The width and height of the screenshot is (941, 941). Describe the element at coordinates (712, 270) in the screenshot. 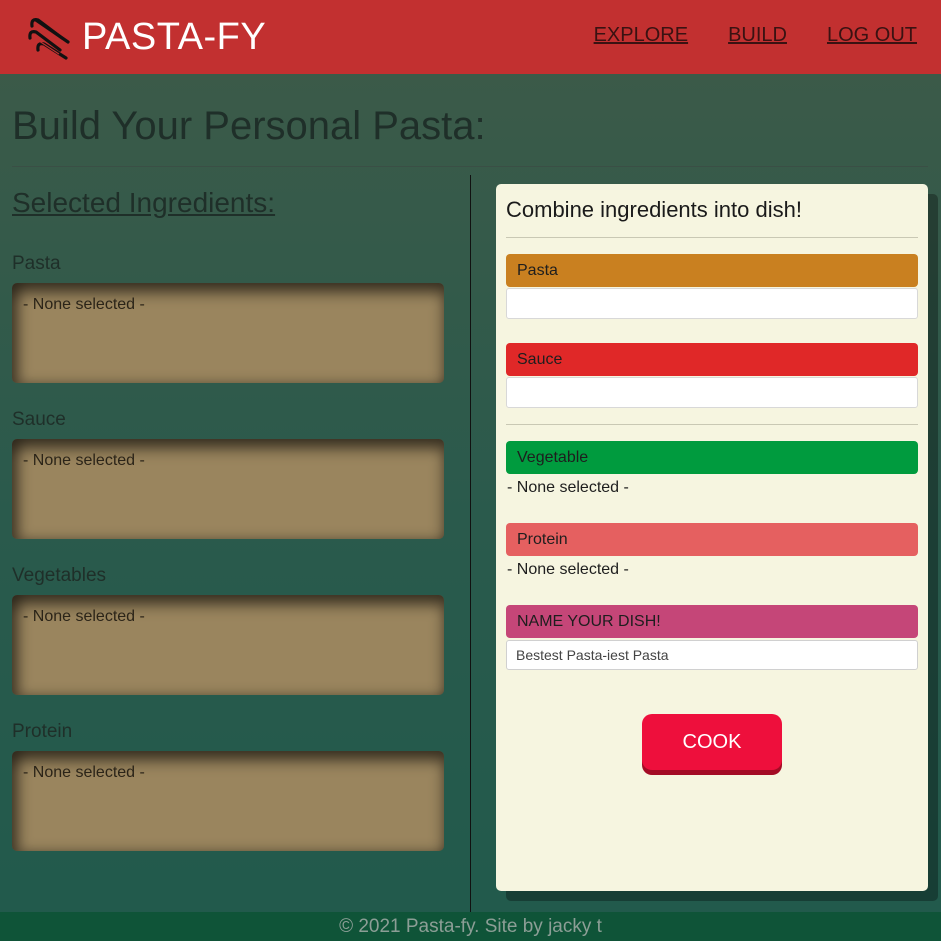

I see `pasta-category-bar: Pasta` at that location.